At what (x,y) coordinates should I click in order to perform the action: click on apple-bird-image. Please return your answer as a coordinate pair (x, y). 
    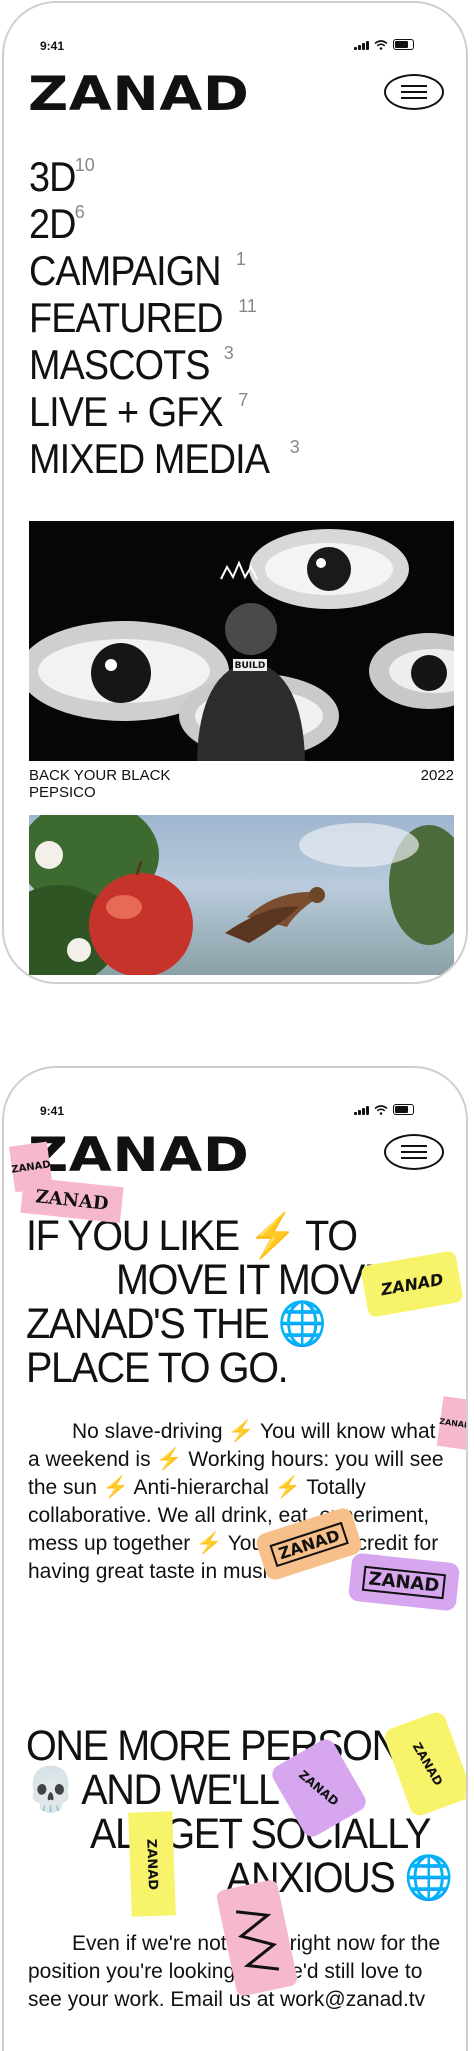
    Looking at the image, I should click on (241, 895).